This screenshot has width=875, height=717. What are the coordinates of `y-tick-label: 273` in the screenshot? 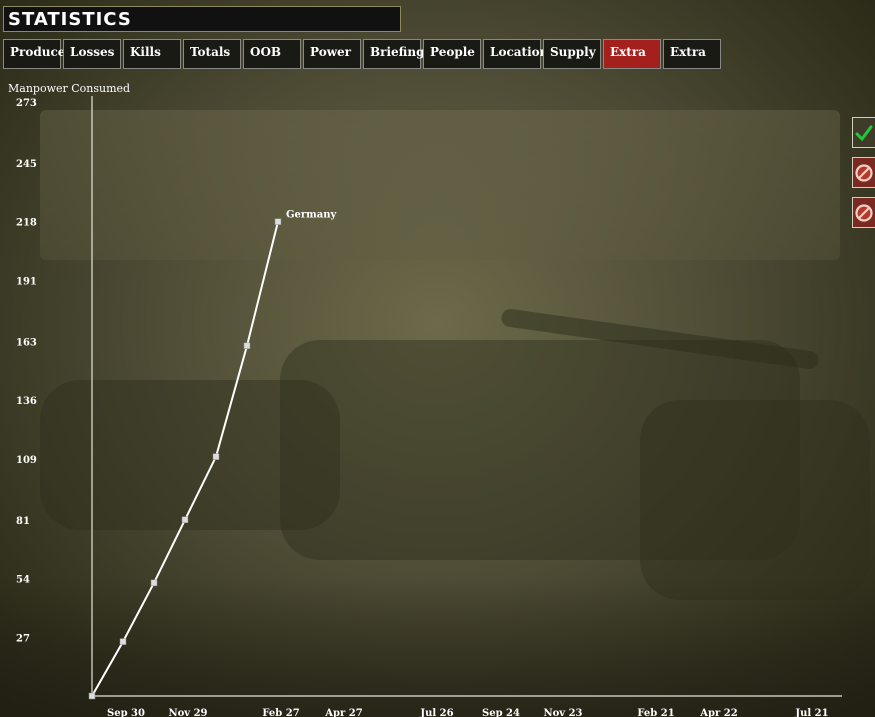 It's located at (26, 103).